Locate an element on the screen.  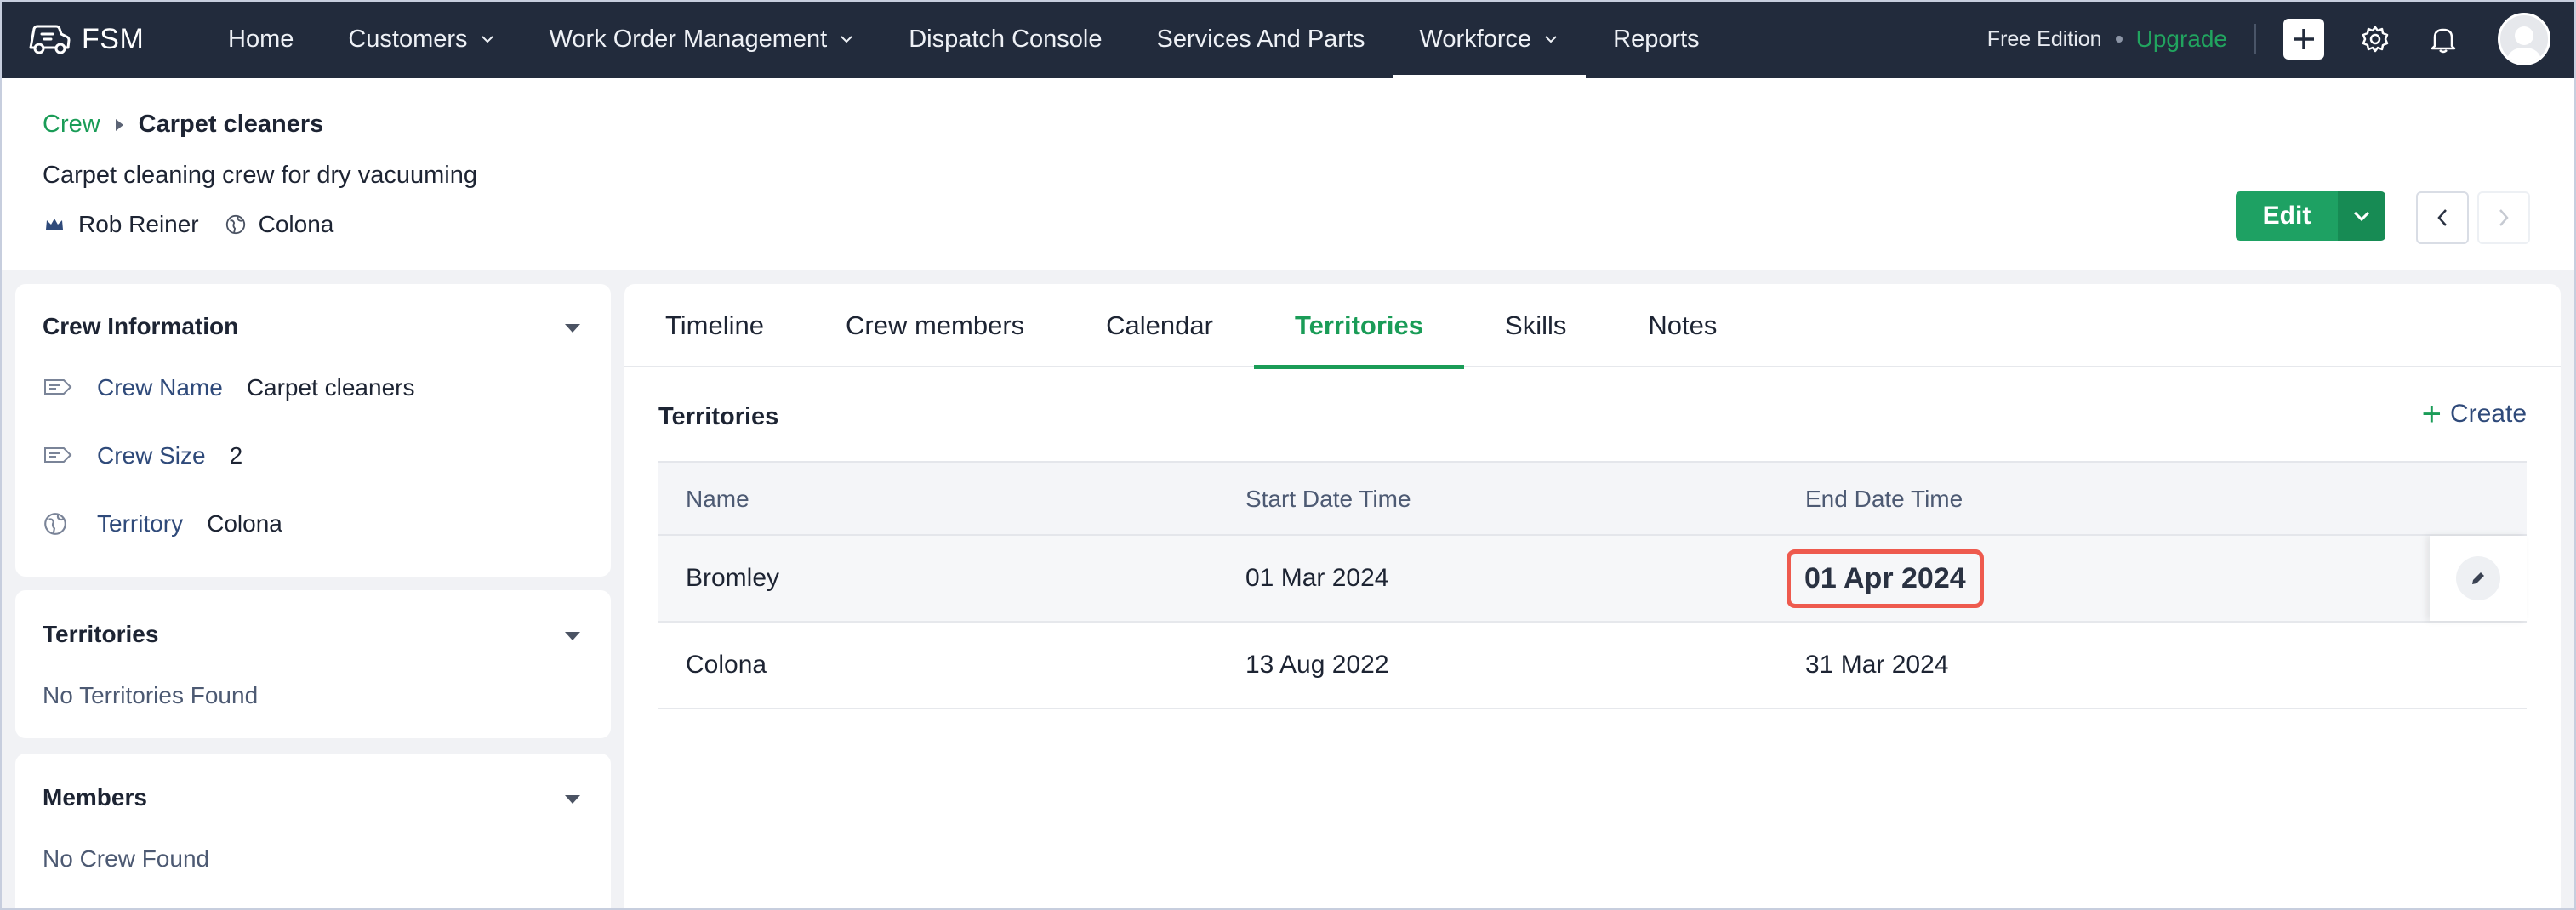
brand: FSM is located at coordinates (99, 39).